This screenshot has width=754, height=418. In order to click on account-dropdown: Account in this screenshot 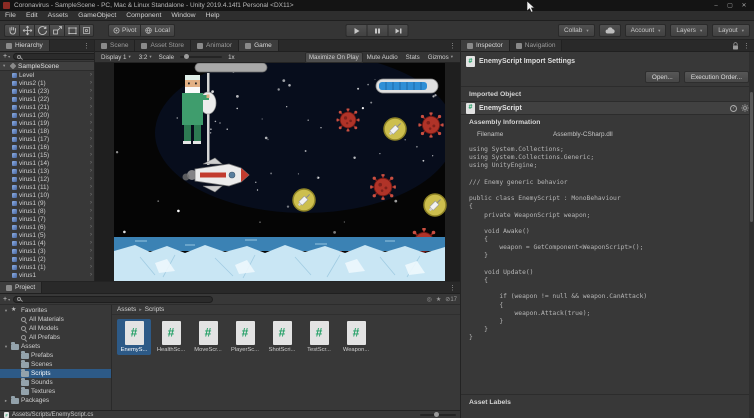, I will do `click(645, 30)`.